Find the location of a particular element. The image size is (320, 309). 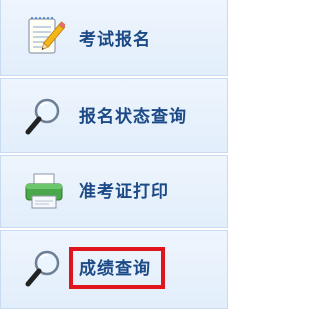

menu-item-label: 考试报名 is located at coordinates (115, 40).